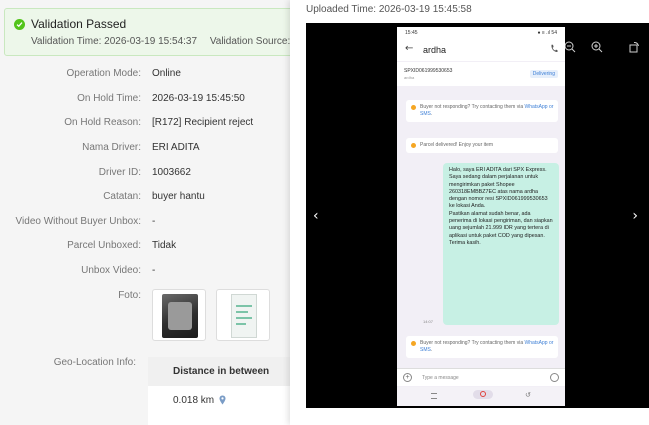 The image size is (649, 425). I want to click on field-on-hold-time: On Hold Time: 2026-03-19 15:45:50, so click(161, 98).